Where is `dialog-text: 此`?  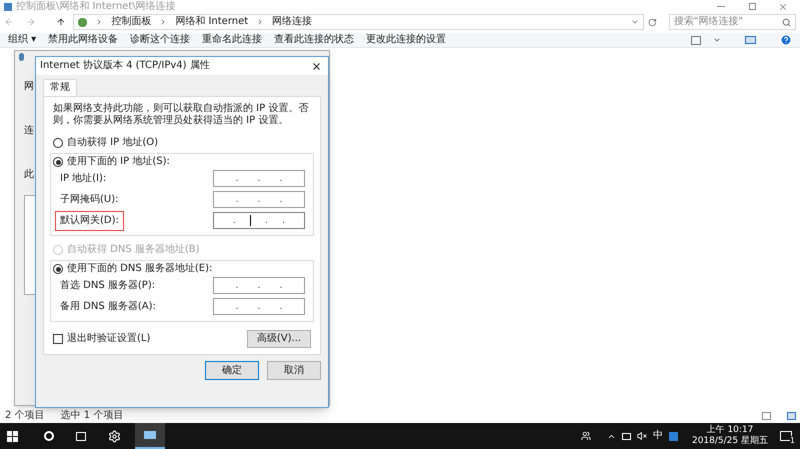
dialog-text: 此 is located at coordinates (29, 175).